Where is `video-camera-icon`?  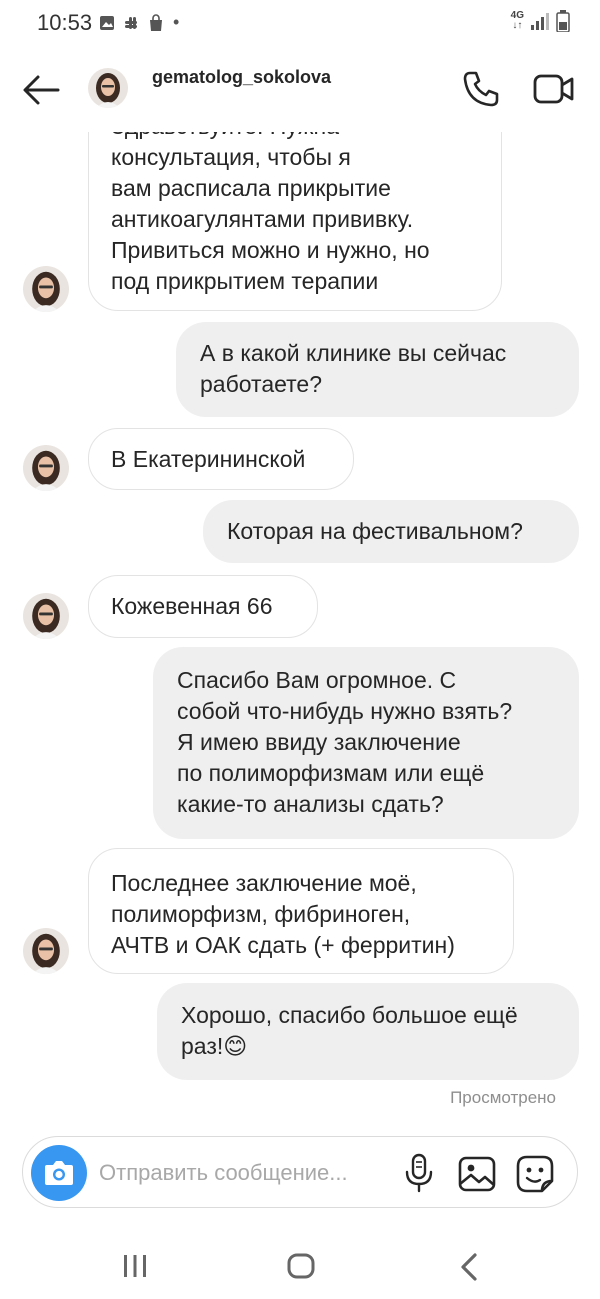 video-camera-icon is located at coordinates (553, 89).